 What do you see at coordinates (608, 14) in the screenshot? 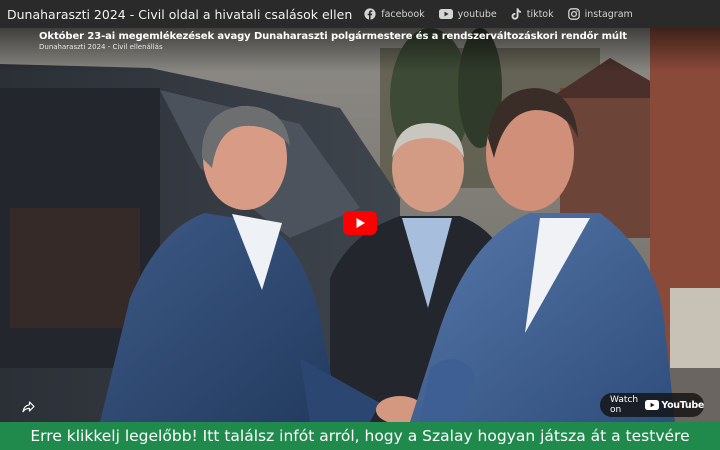
I see `social-label-instagram: instagram` at bounding box center [608, 14].